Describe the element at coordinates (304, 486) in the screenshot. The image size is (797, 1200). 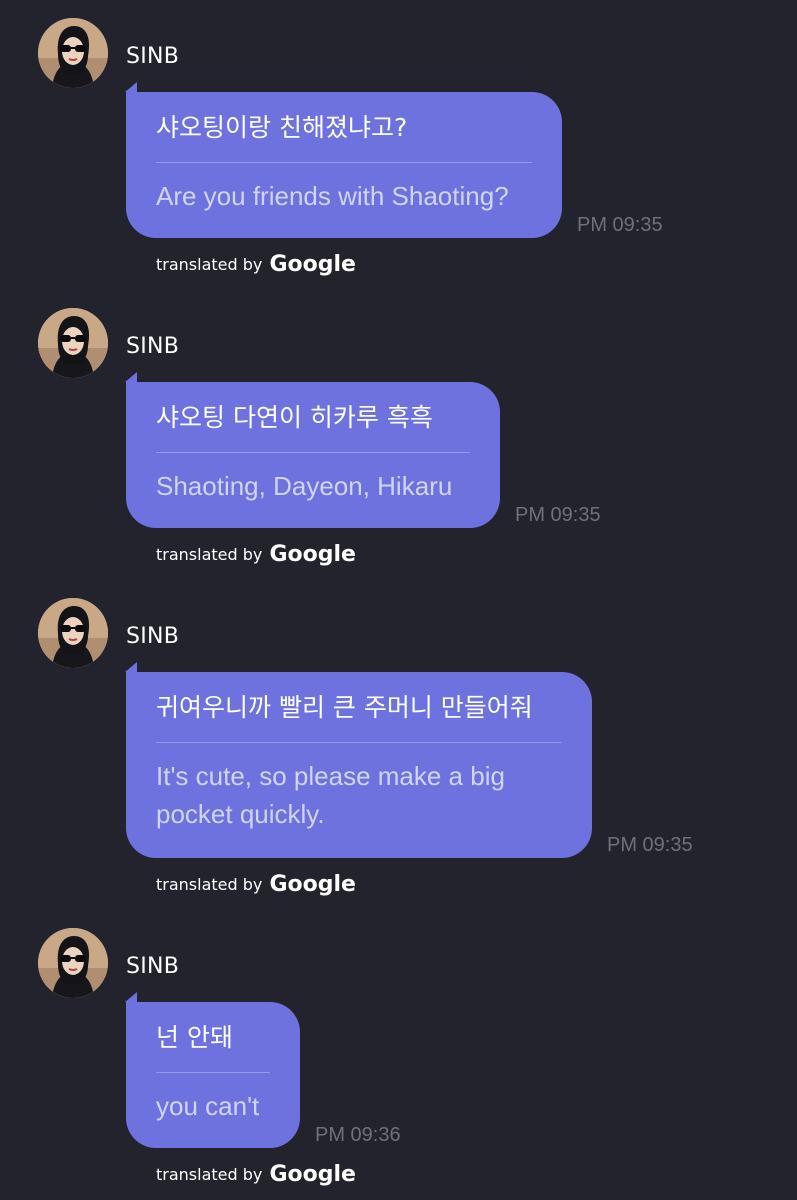
I see `translated-text: Shaoting, Dayeon, Hikaru` at that location.